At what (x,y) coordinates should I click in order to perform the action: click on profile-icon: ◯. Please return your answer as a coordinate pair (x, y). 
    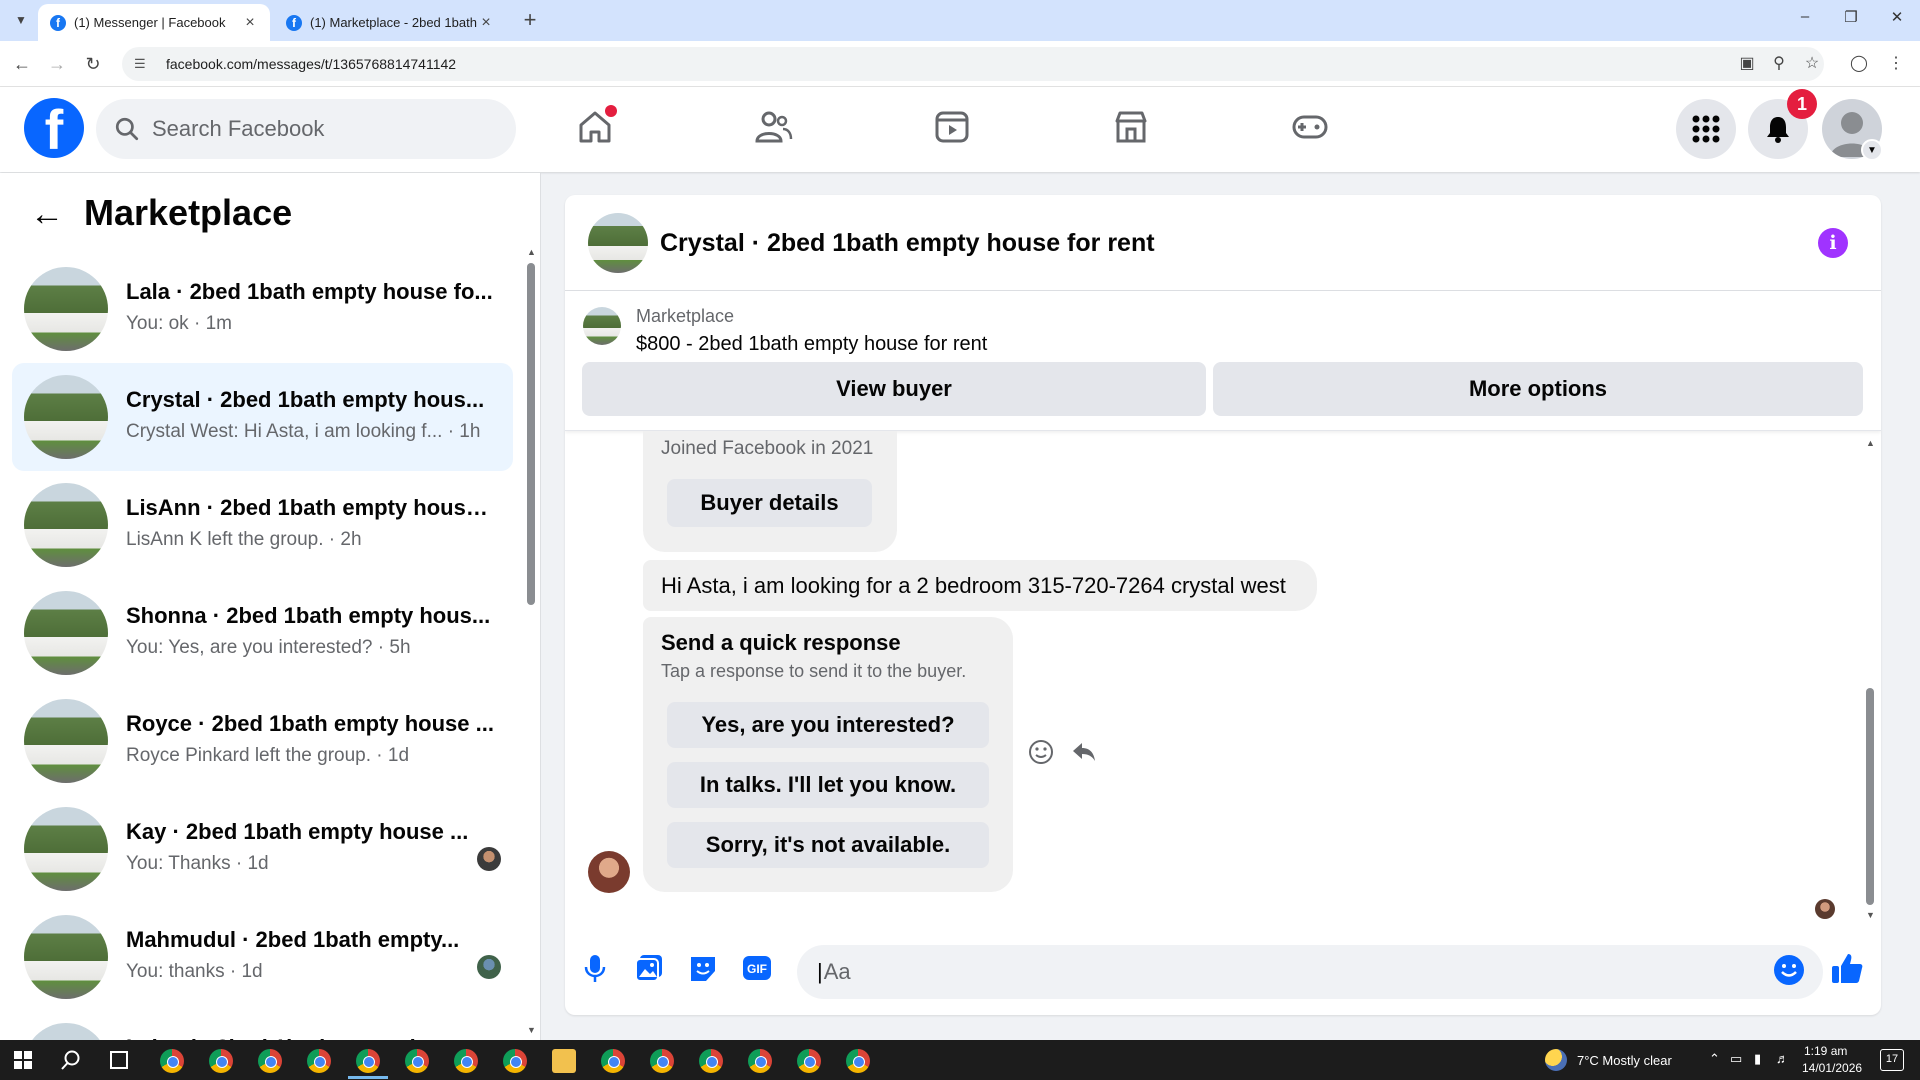
    Looking at the image, I should click on (1859, 64).